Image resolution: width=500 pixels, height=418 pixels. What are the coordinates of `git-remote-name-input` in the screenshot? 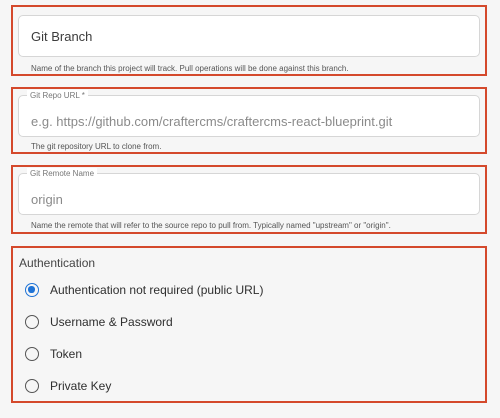 It's located at (249, 194).